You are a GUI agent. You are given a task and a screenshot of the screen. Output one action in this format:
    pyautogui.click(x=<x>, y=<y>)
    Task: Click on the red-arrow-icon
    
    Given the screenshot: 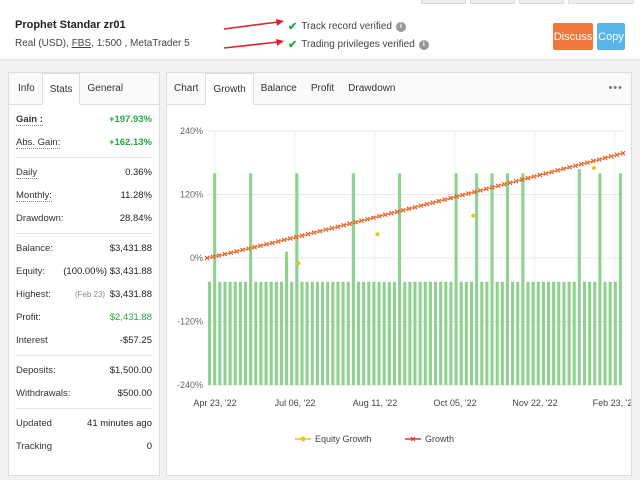 What is the action you would take?
    pyautogui.click(x=253, y=44)
    